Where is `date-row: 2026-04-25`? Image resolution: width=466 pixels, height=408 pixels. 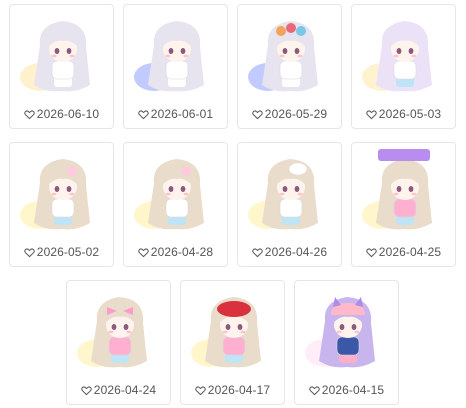 date-row: 2026-04-25 is located at coordinates (403, 252).